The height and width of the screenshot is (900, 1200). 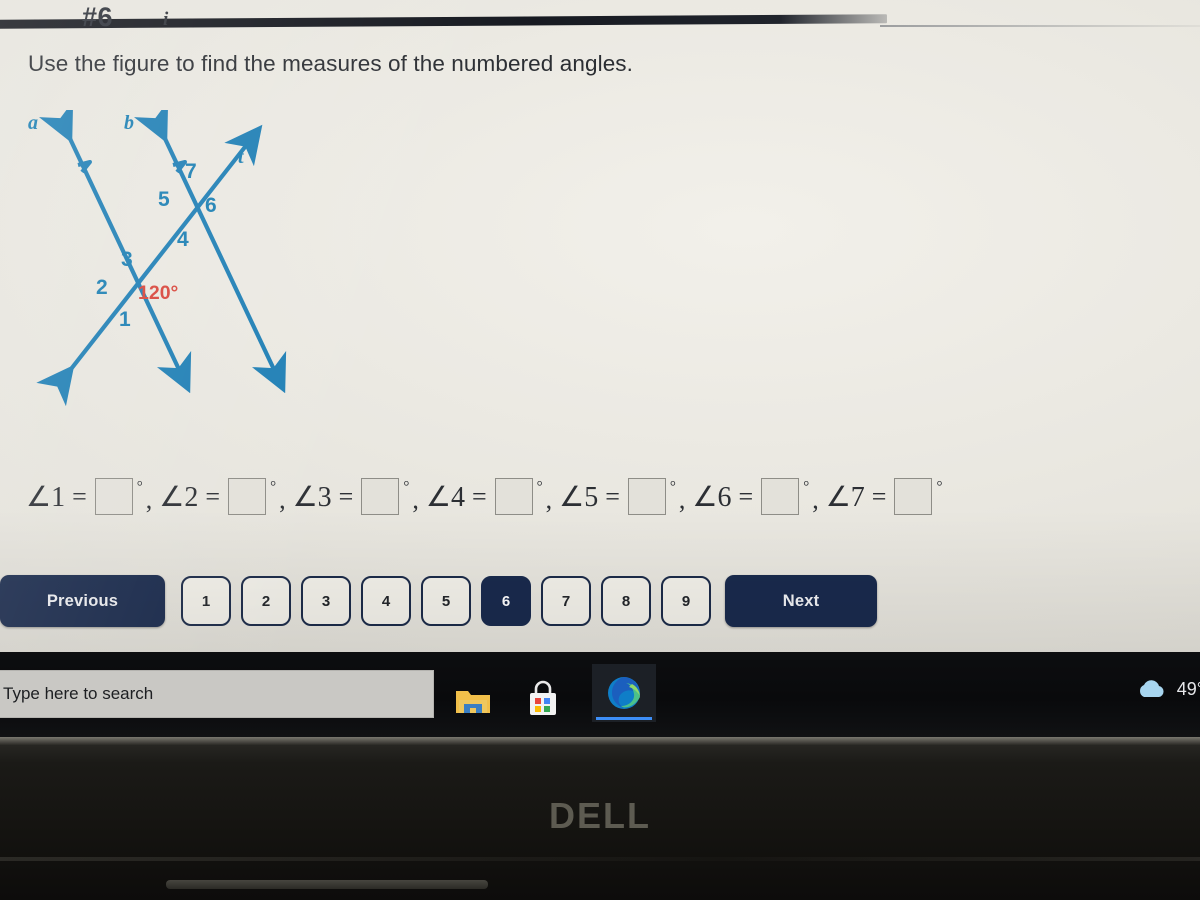 What do you see at coordinates (1040, 26) in the screenshot?
I see `header-divider` at bounding box center [1040, 26].